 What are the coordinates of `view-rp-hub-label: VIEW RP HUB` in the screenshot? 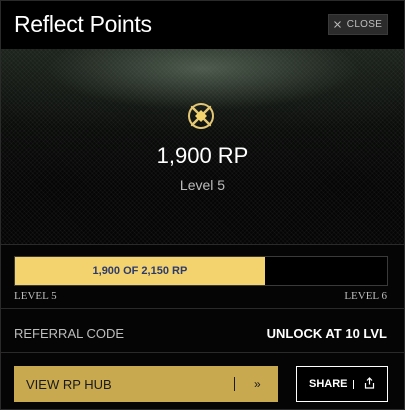 It's located at (69, 384).